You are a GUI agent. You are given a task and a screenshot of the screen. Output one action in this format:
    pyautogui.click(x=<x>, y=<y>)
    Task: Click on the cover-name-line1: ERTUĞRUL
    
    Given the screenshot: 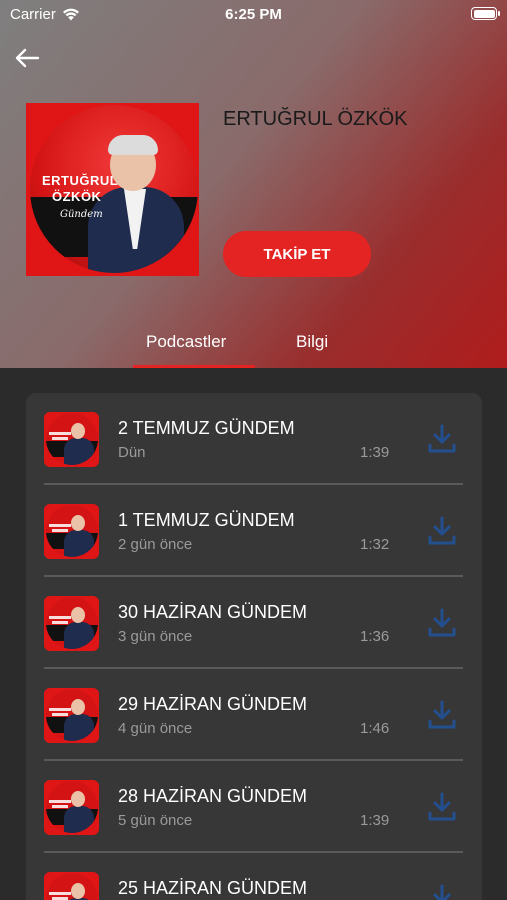 What is the action you would take?
    pyautogui.click(x=80, y=180)
    